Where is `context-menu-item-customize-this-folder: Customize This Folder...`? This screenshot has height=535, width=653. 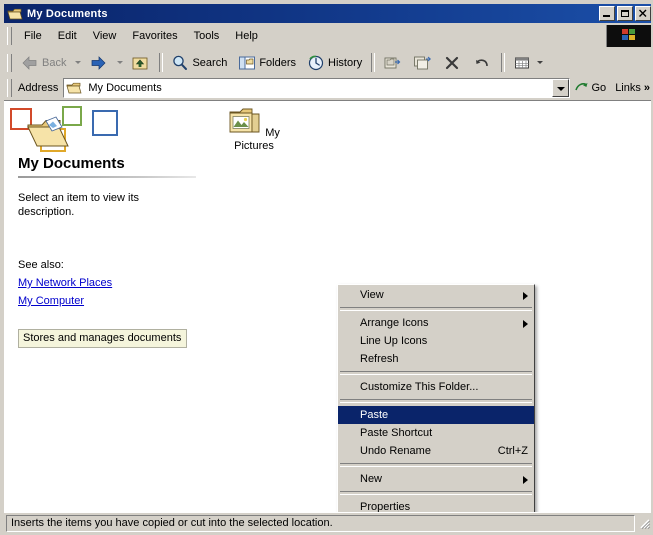 context-menu-item-customize-this-folder: Customize This Folder... is located at coordinates (436, 387).